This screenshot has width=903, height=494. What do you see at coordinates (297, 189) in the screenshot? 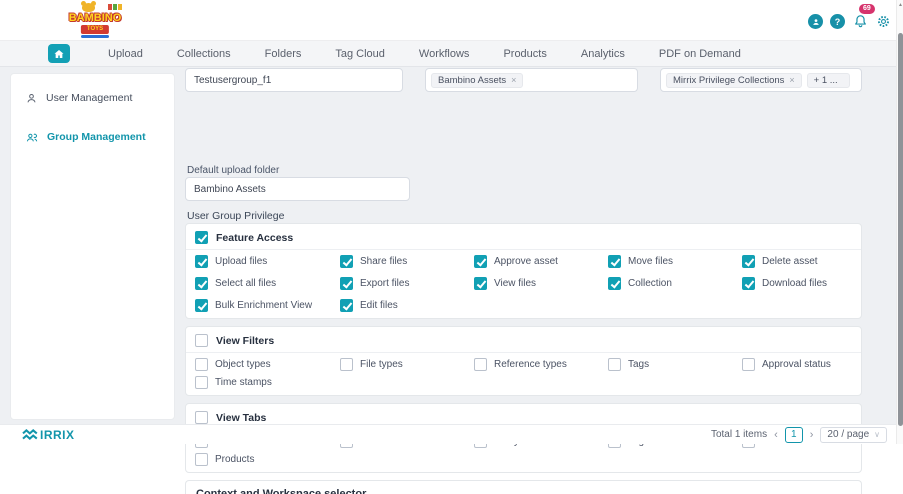
I see `default-upload-folder-input` at bounding box center [297, 189].